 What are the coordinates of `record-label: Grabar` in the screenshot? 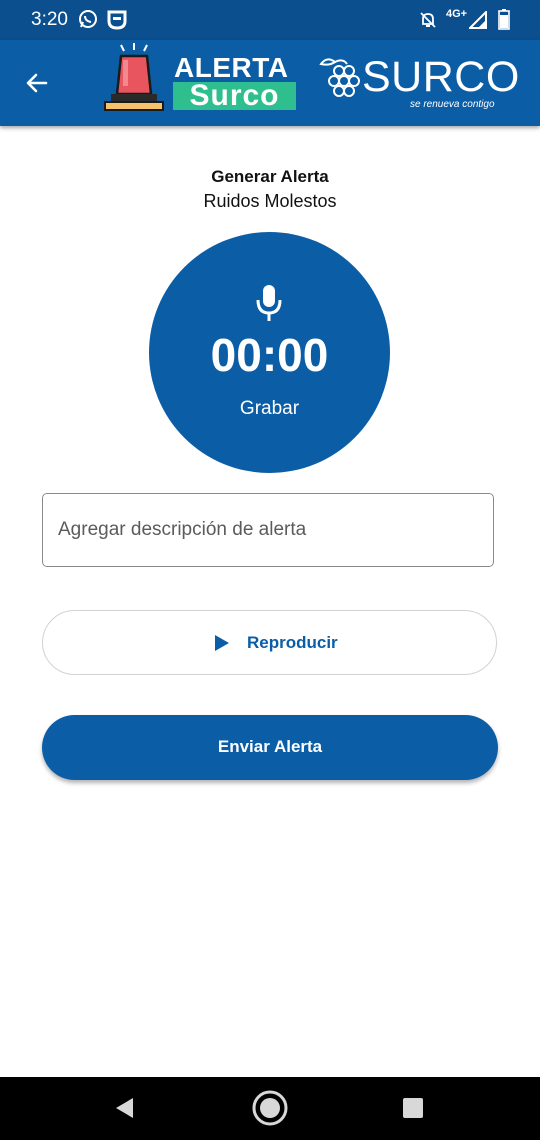 It's located at (269, 408).